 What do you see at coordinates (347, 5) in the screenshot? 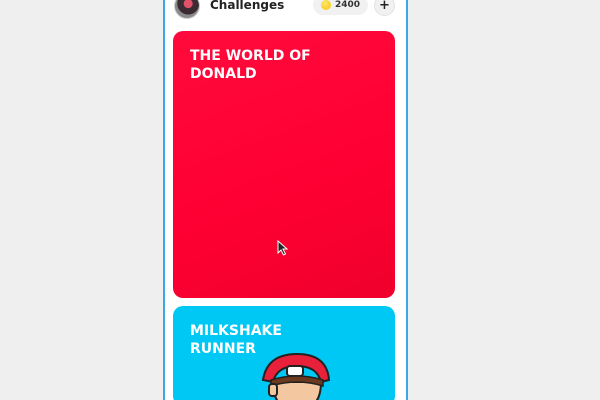
I see `coin-count: 2400` at bounding box center [347, 5].